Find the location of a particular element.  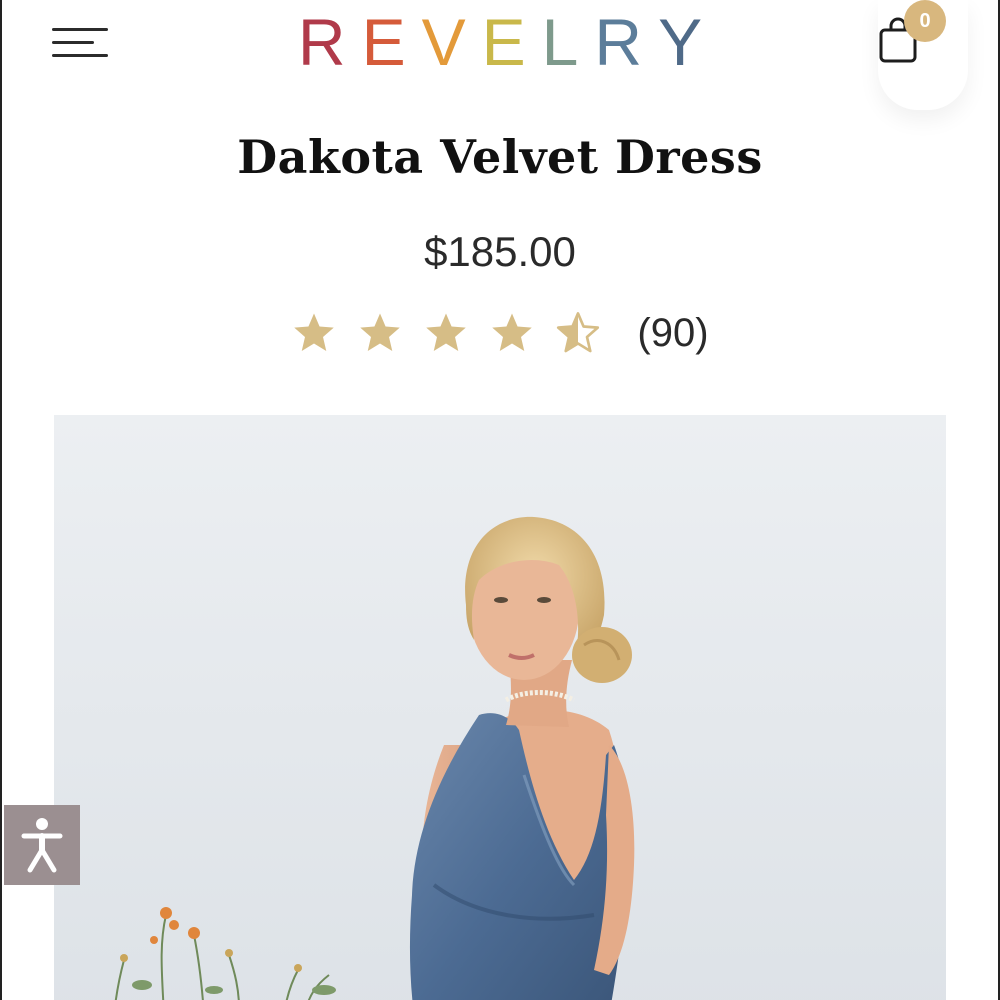

star-half-icon is located at coordinates (578, 332).